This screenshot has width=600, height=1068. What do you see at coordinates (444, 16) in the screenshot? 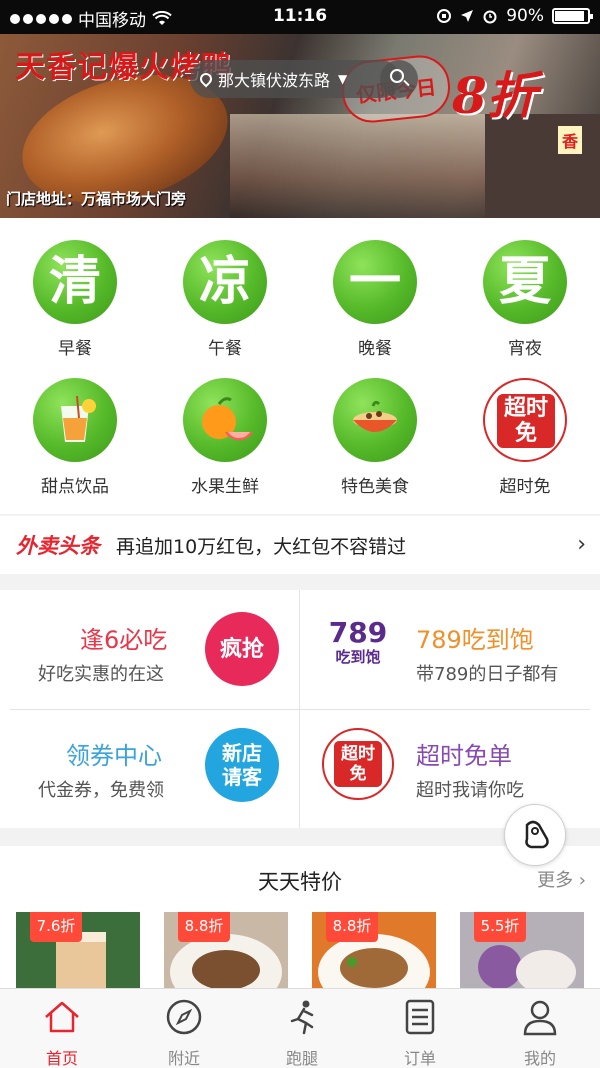
I see `rotation-lock-icon` at bounding box center [444, 16].